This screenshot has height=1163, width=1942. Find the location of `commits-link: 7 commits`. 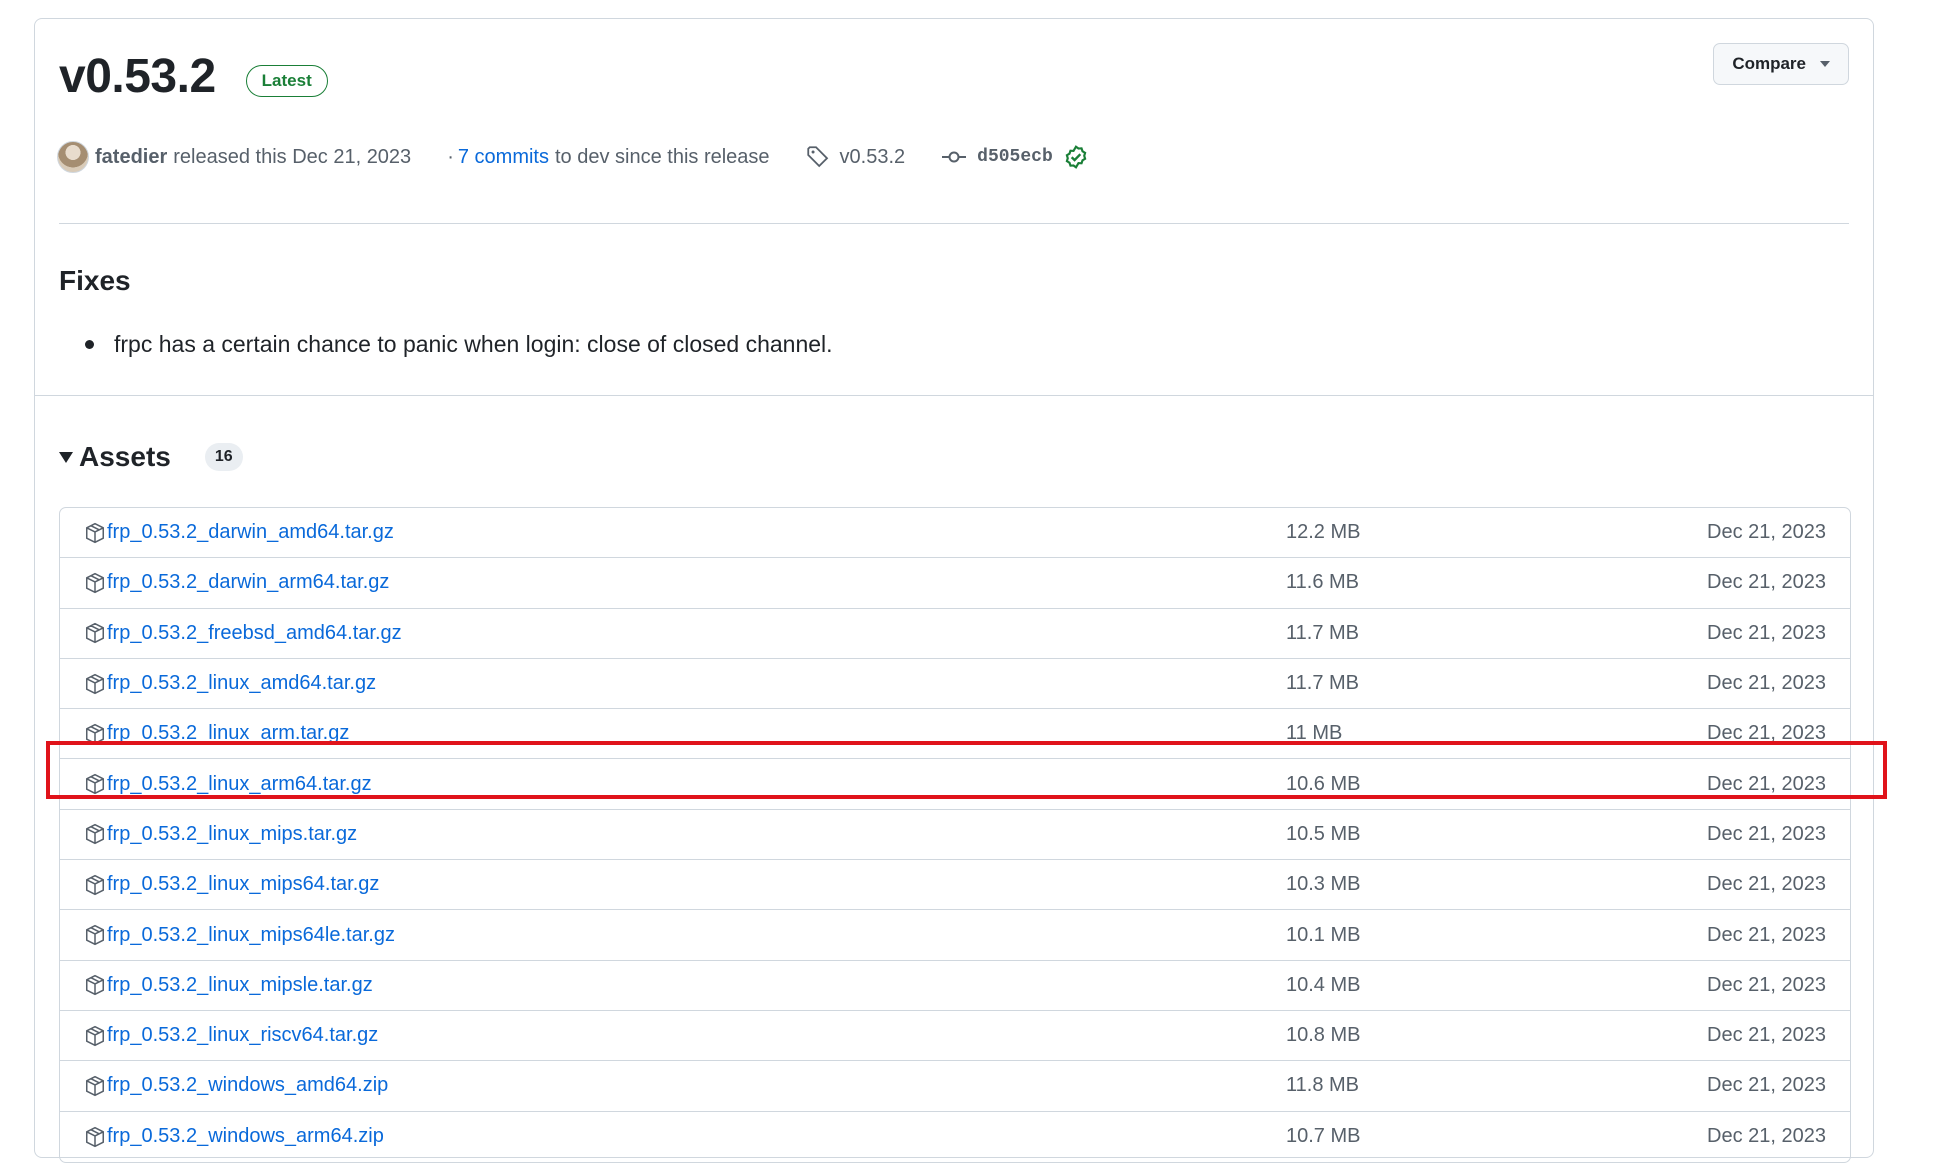

commits-link: 7 commits is located at coordinates (503, 157).